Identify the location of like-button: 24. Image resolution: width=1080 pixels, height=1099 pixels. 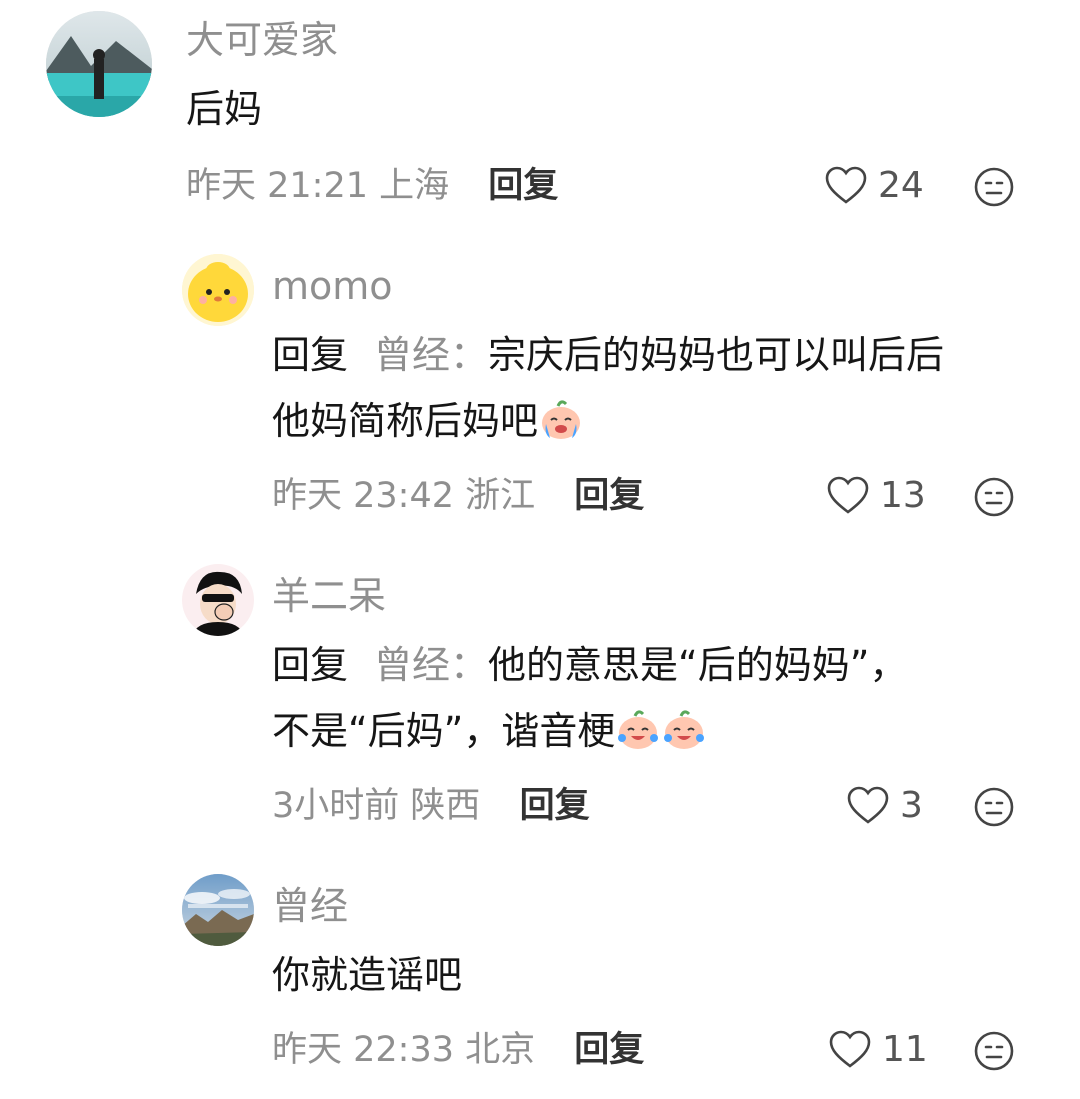
(874, 186).